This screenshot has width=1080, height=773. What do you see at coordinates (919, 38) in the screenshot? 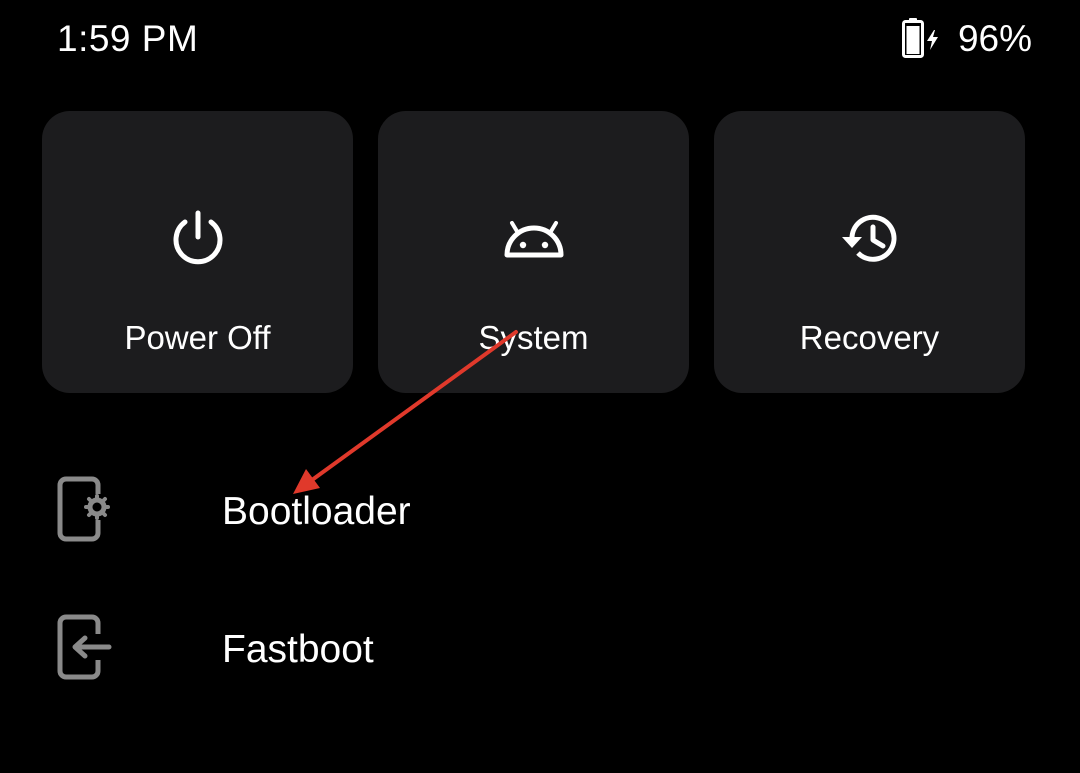
I see `battery-charging-icon` at bounding box center [919, 38].